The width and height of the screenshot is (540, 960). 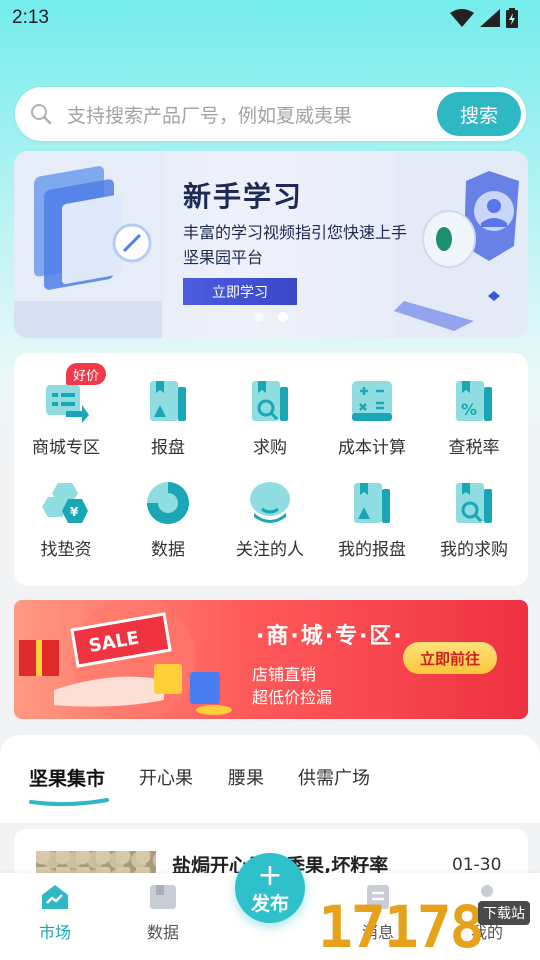 I want to click on grid-item-offer: 报盘, so click(x=168, y=417).